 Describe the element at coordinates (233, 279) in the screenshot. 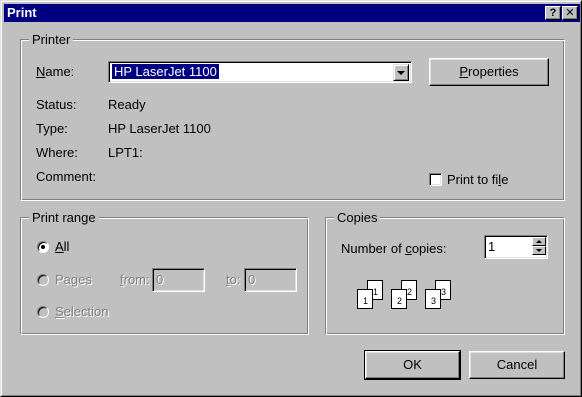

I see `to-label: to:` at that location.